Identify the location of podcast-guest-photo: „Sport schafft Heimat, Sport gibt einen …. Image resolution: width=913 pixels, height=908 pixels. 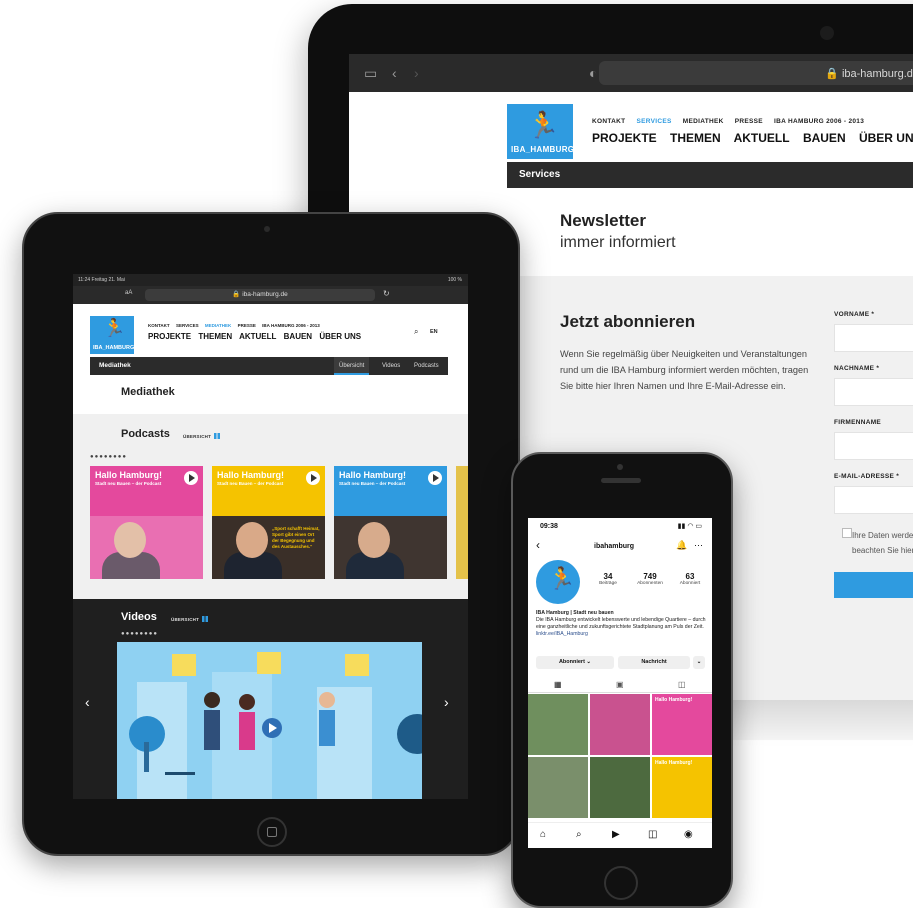
(268, 547).